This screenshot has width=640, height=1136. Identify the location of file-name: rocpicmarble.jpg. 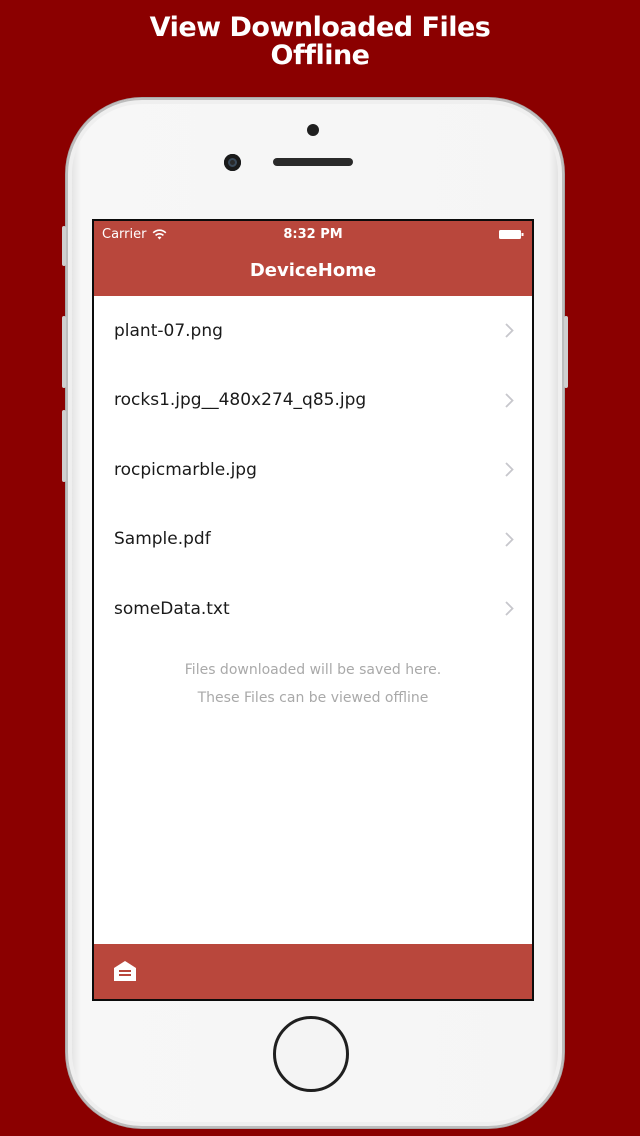
(185, 469).